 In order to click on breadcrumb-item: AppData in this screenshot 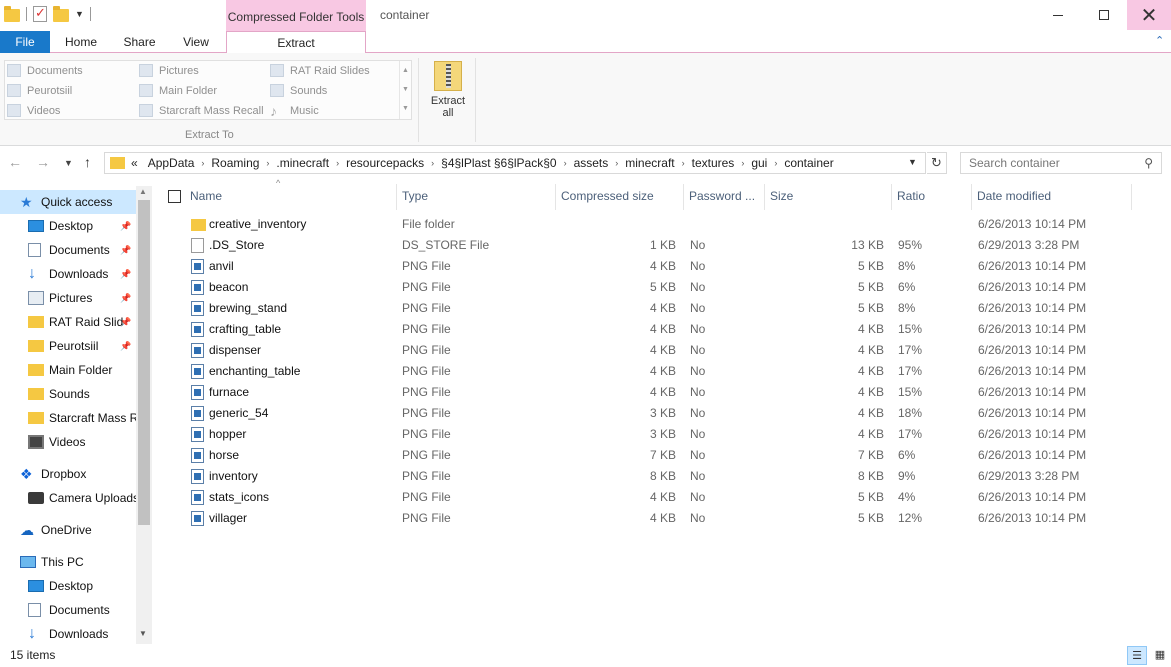, I will do `click(171, 163)`.